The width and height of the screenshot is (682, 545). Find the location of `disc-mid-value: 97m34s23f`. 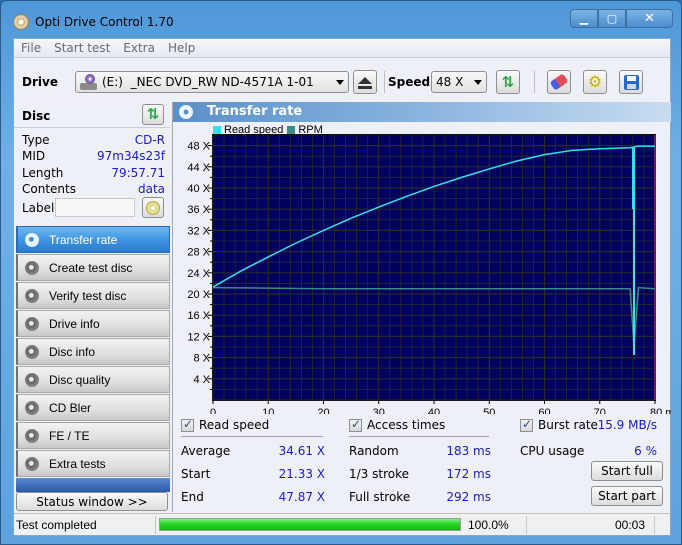

disc-mid-value: 97m34s23f is located at coordinates (131, 156).